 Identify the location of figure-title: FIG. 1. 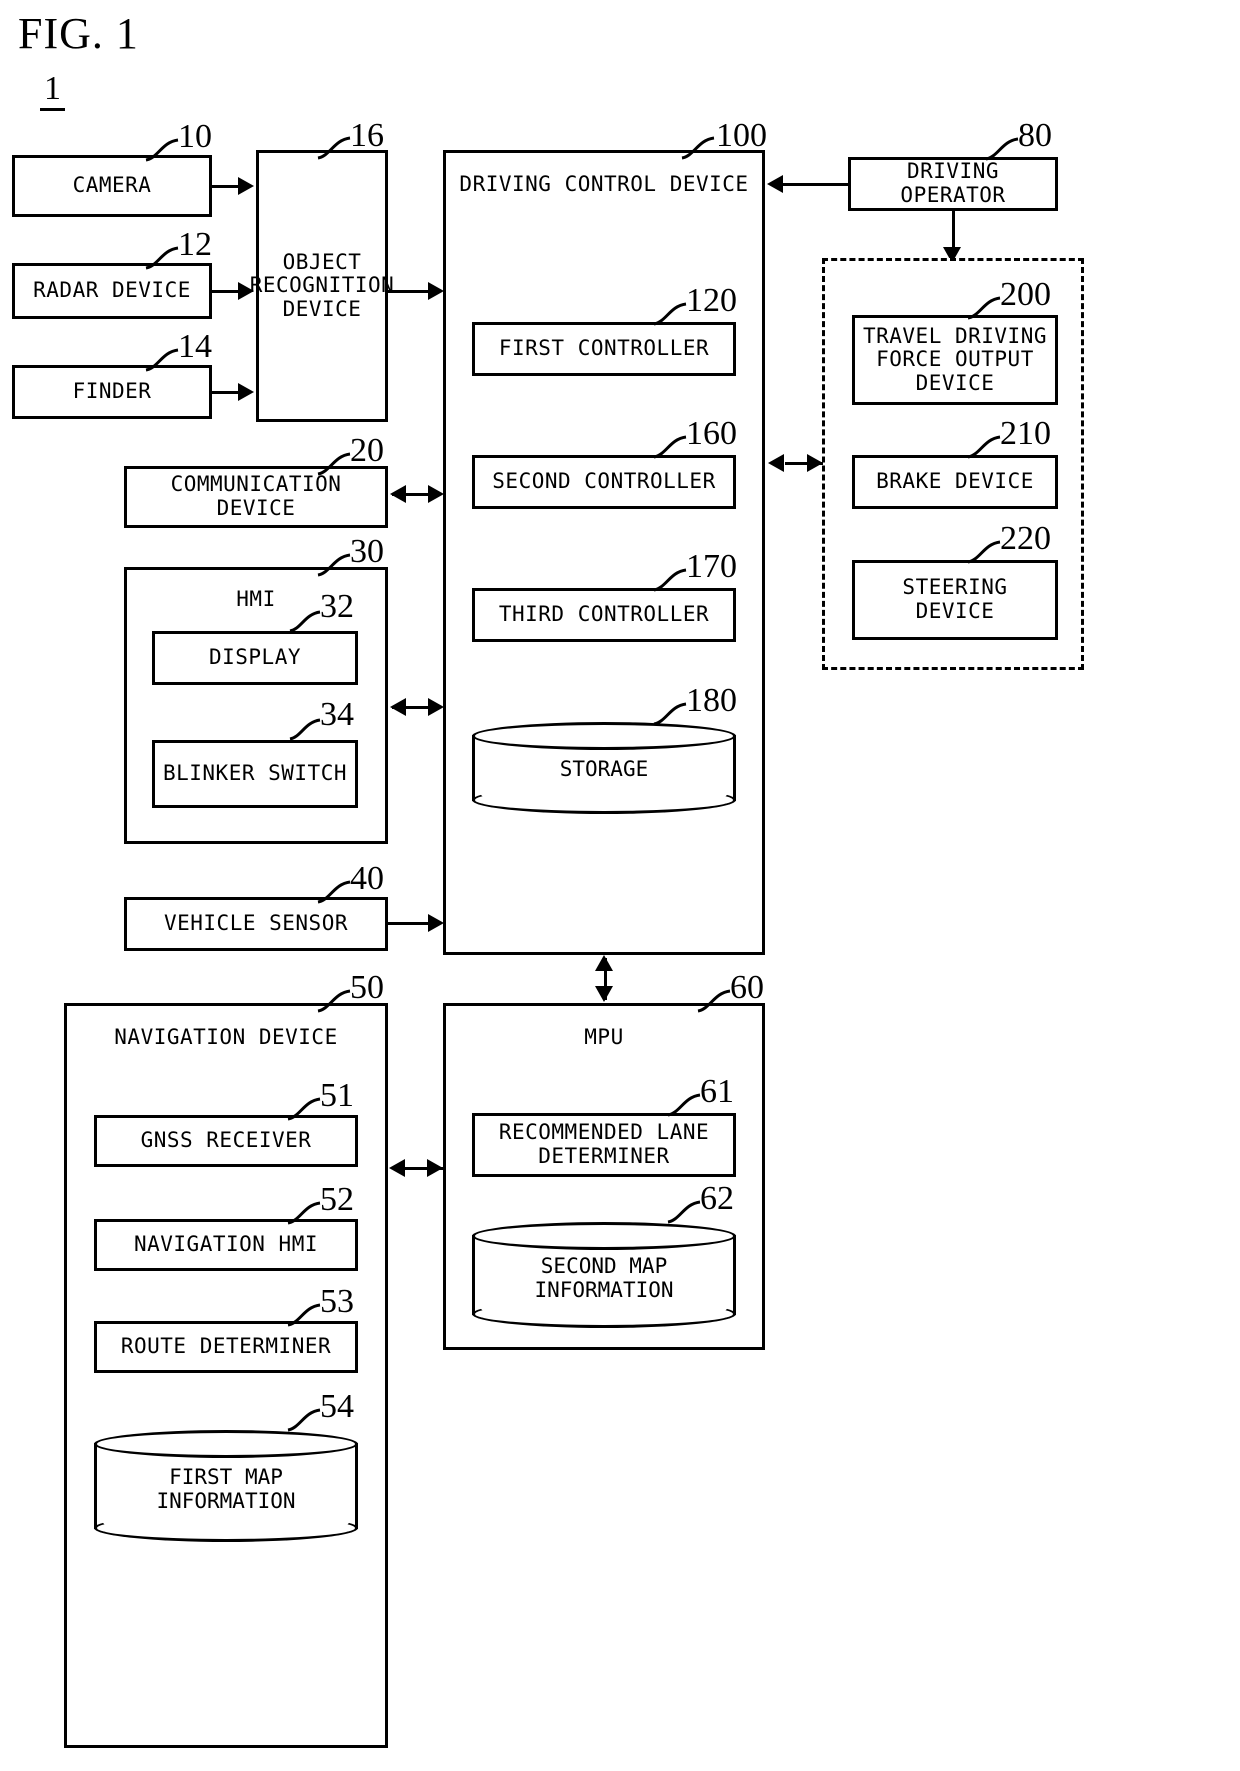
(78, 33).